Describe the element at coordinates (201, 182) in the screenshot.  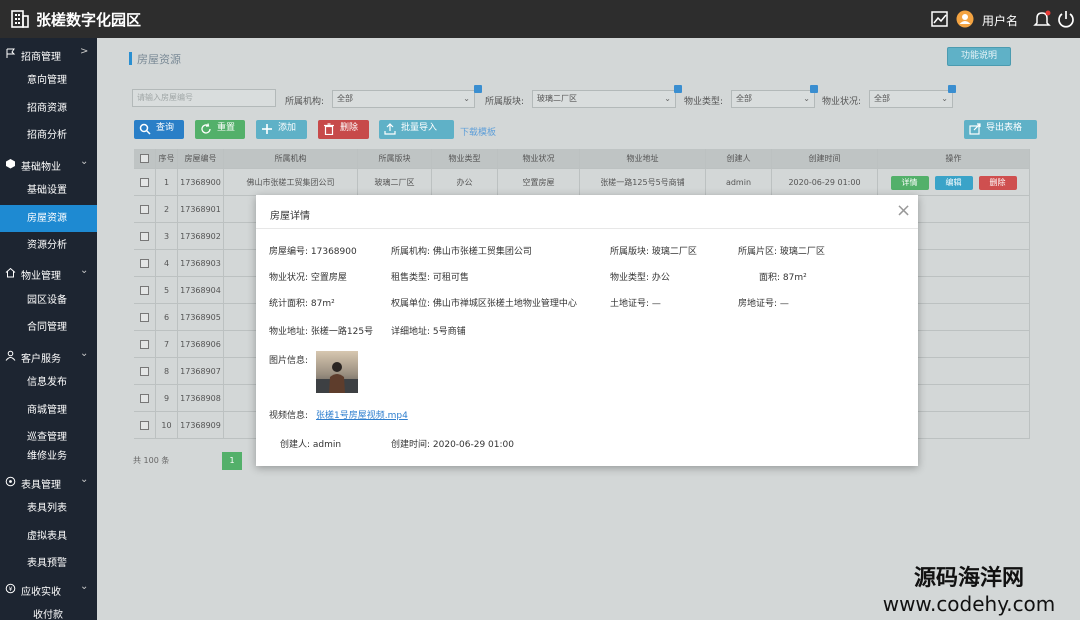
I see `house-number: 17368900` at that location.